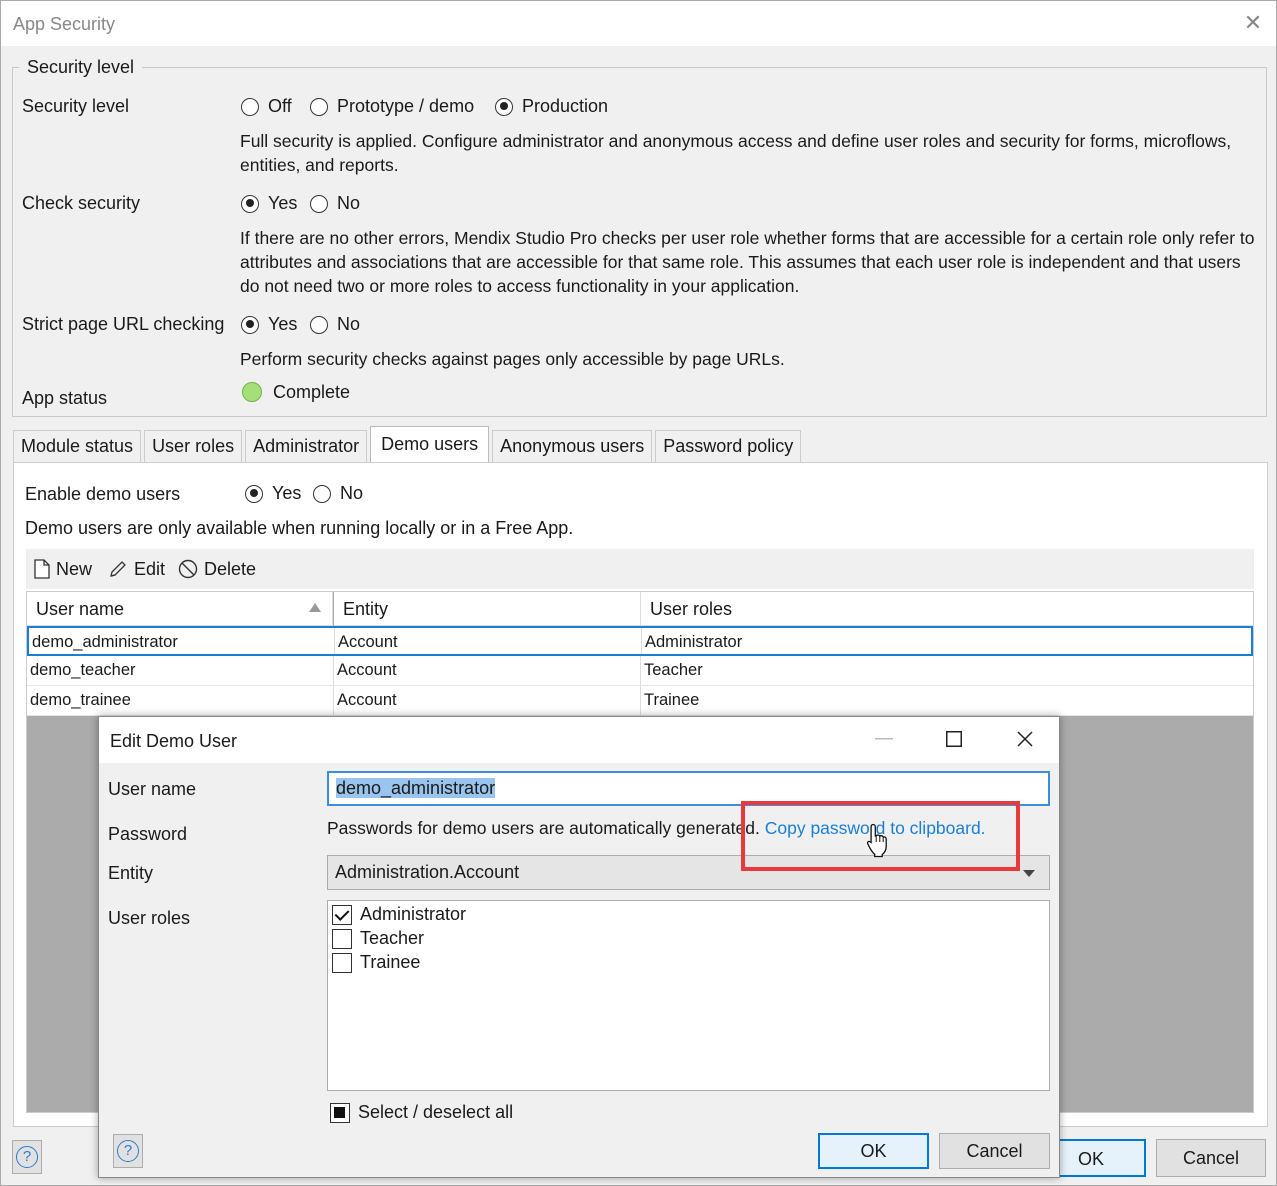  What do you see at coordinates (193, 446) in the screenshot?
I see `tab-user-roles: User roles` at bounding box center [193, 446].